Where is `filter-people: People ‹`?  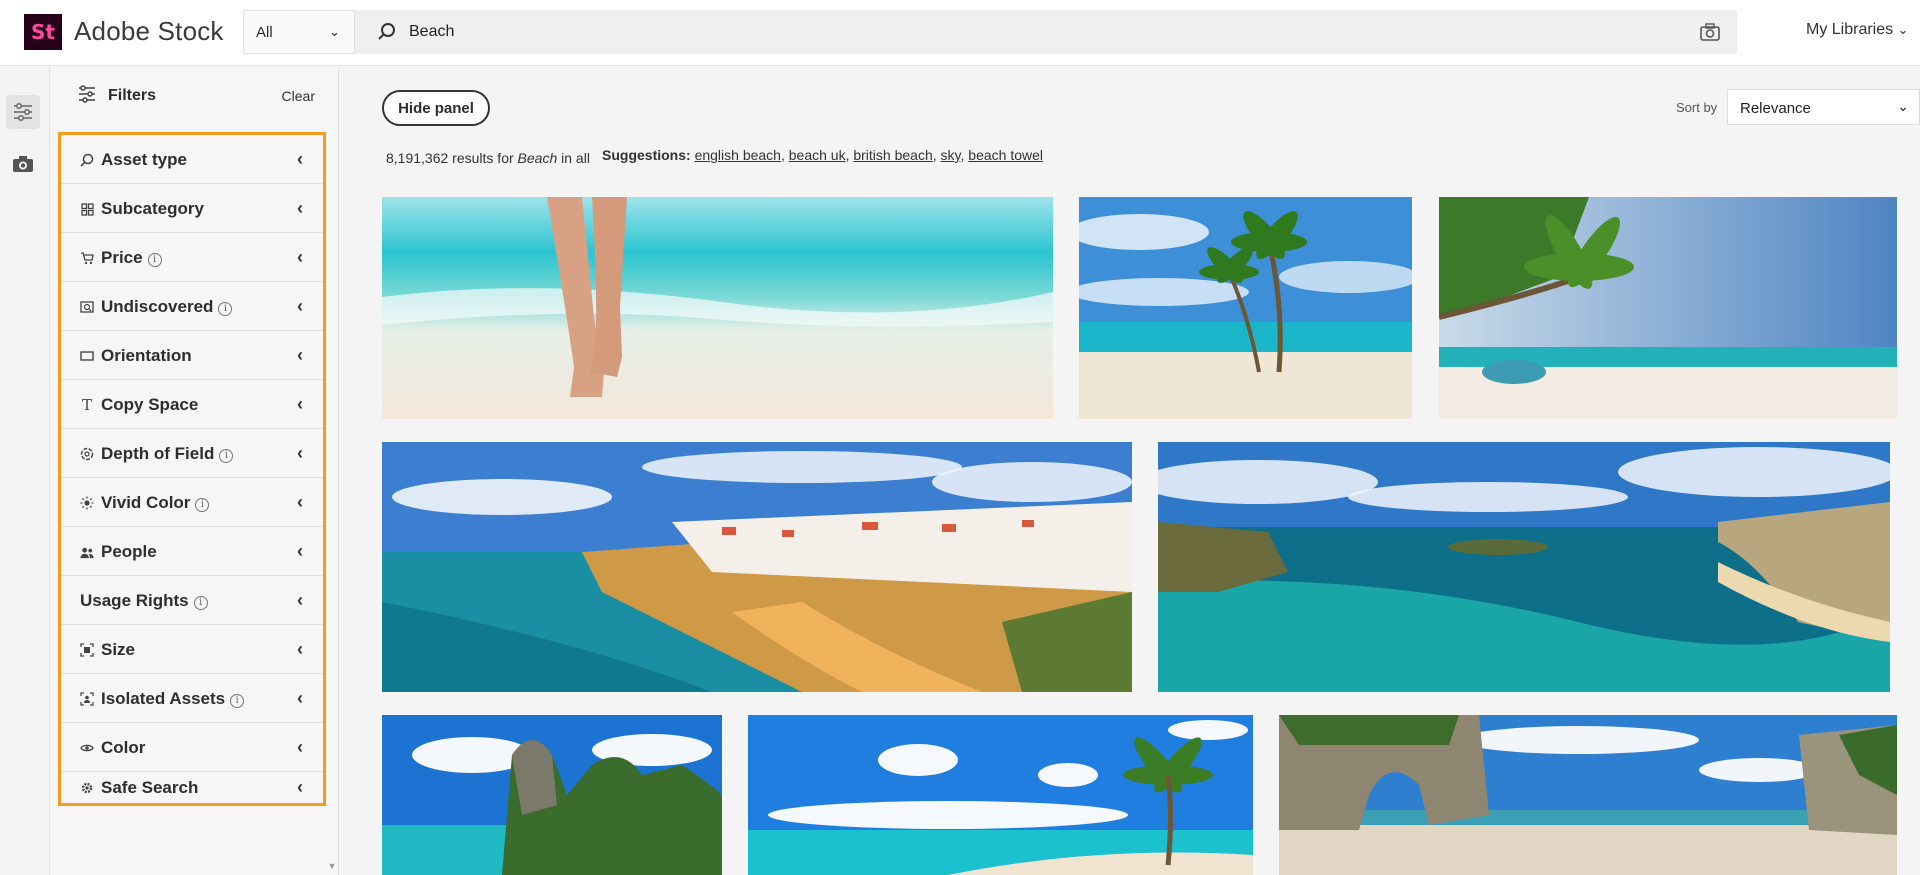 filter-people: People ‹ is located at coordinates (192, 551).